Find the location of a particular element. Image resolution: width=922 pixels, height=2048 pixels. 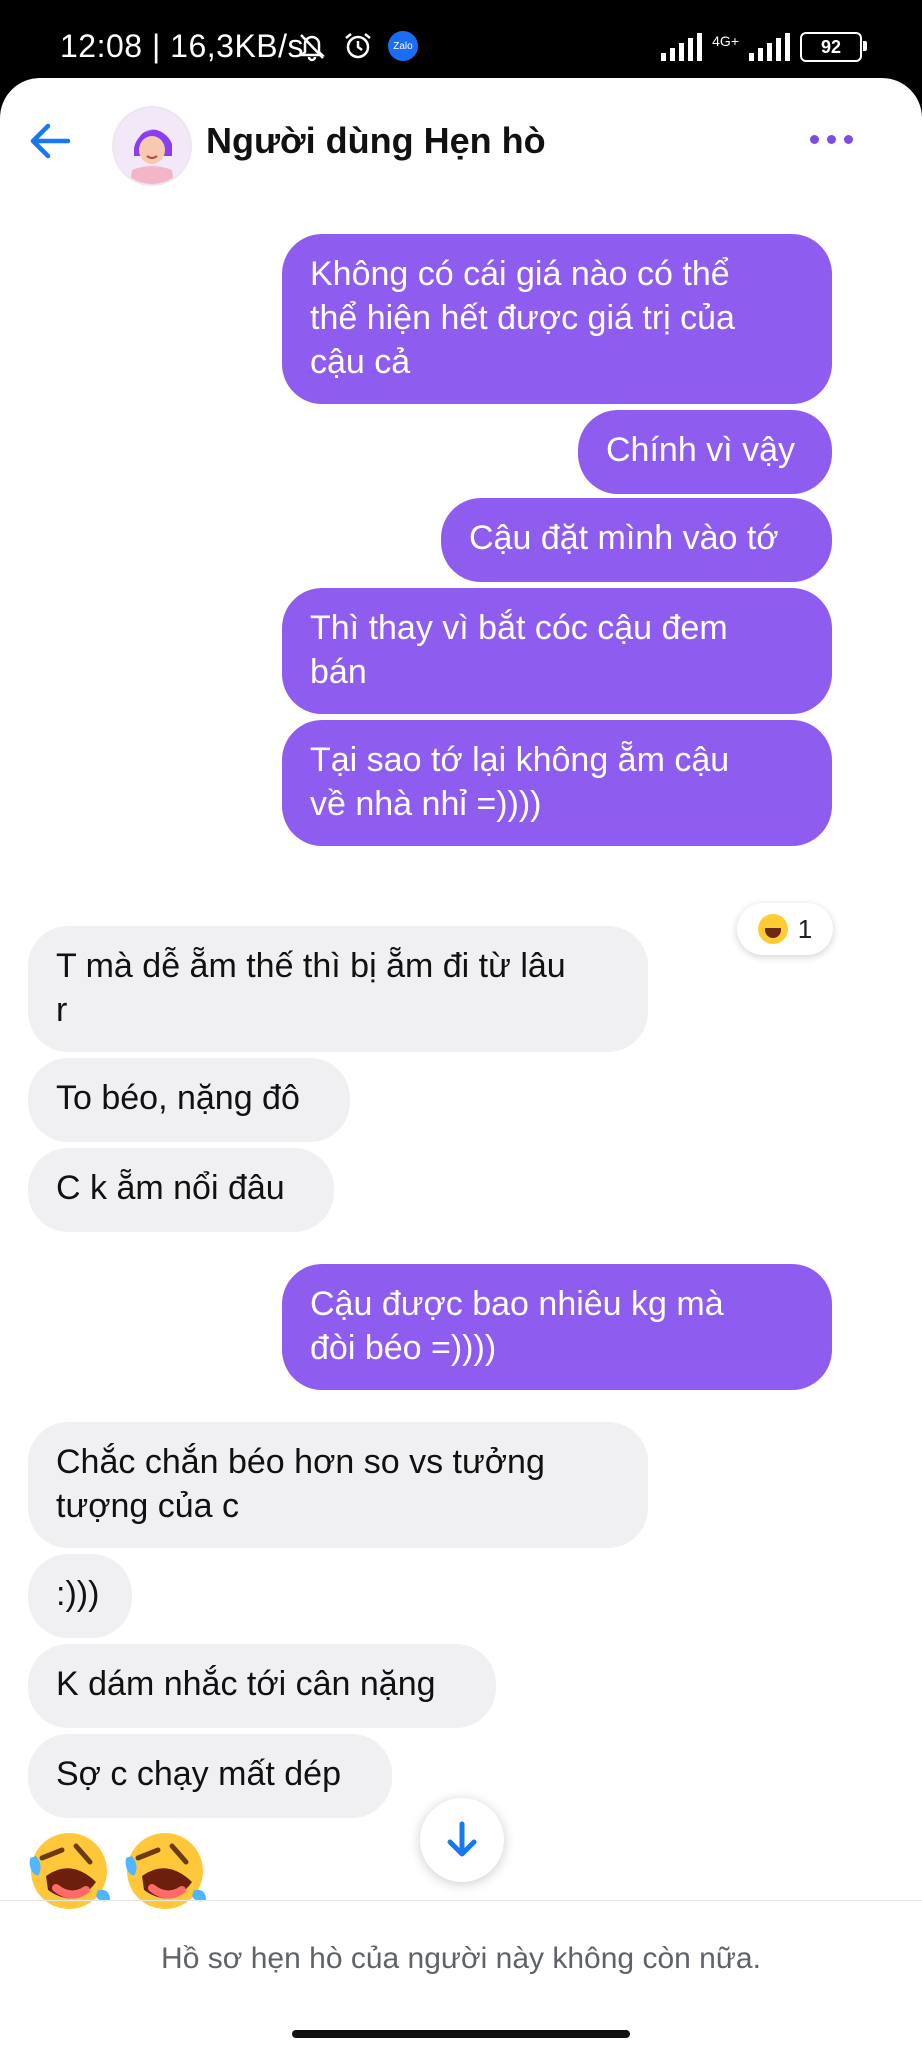

message-bubble-sent: Chính vì vậy is located at coordinates (705, 452).